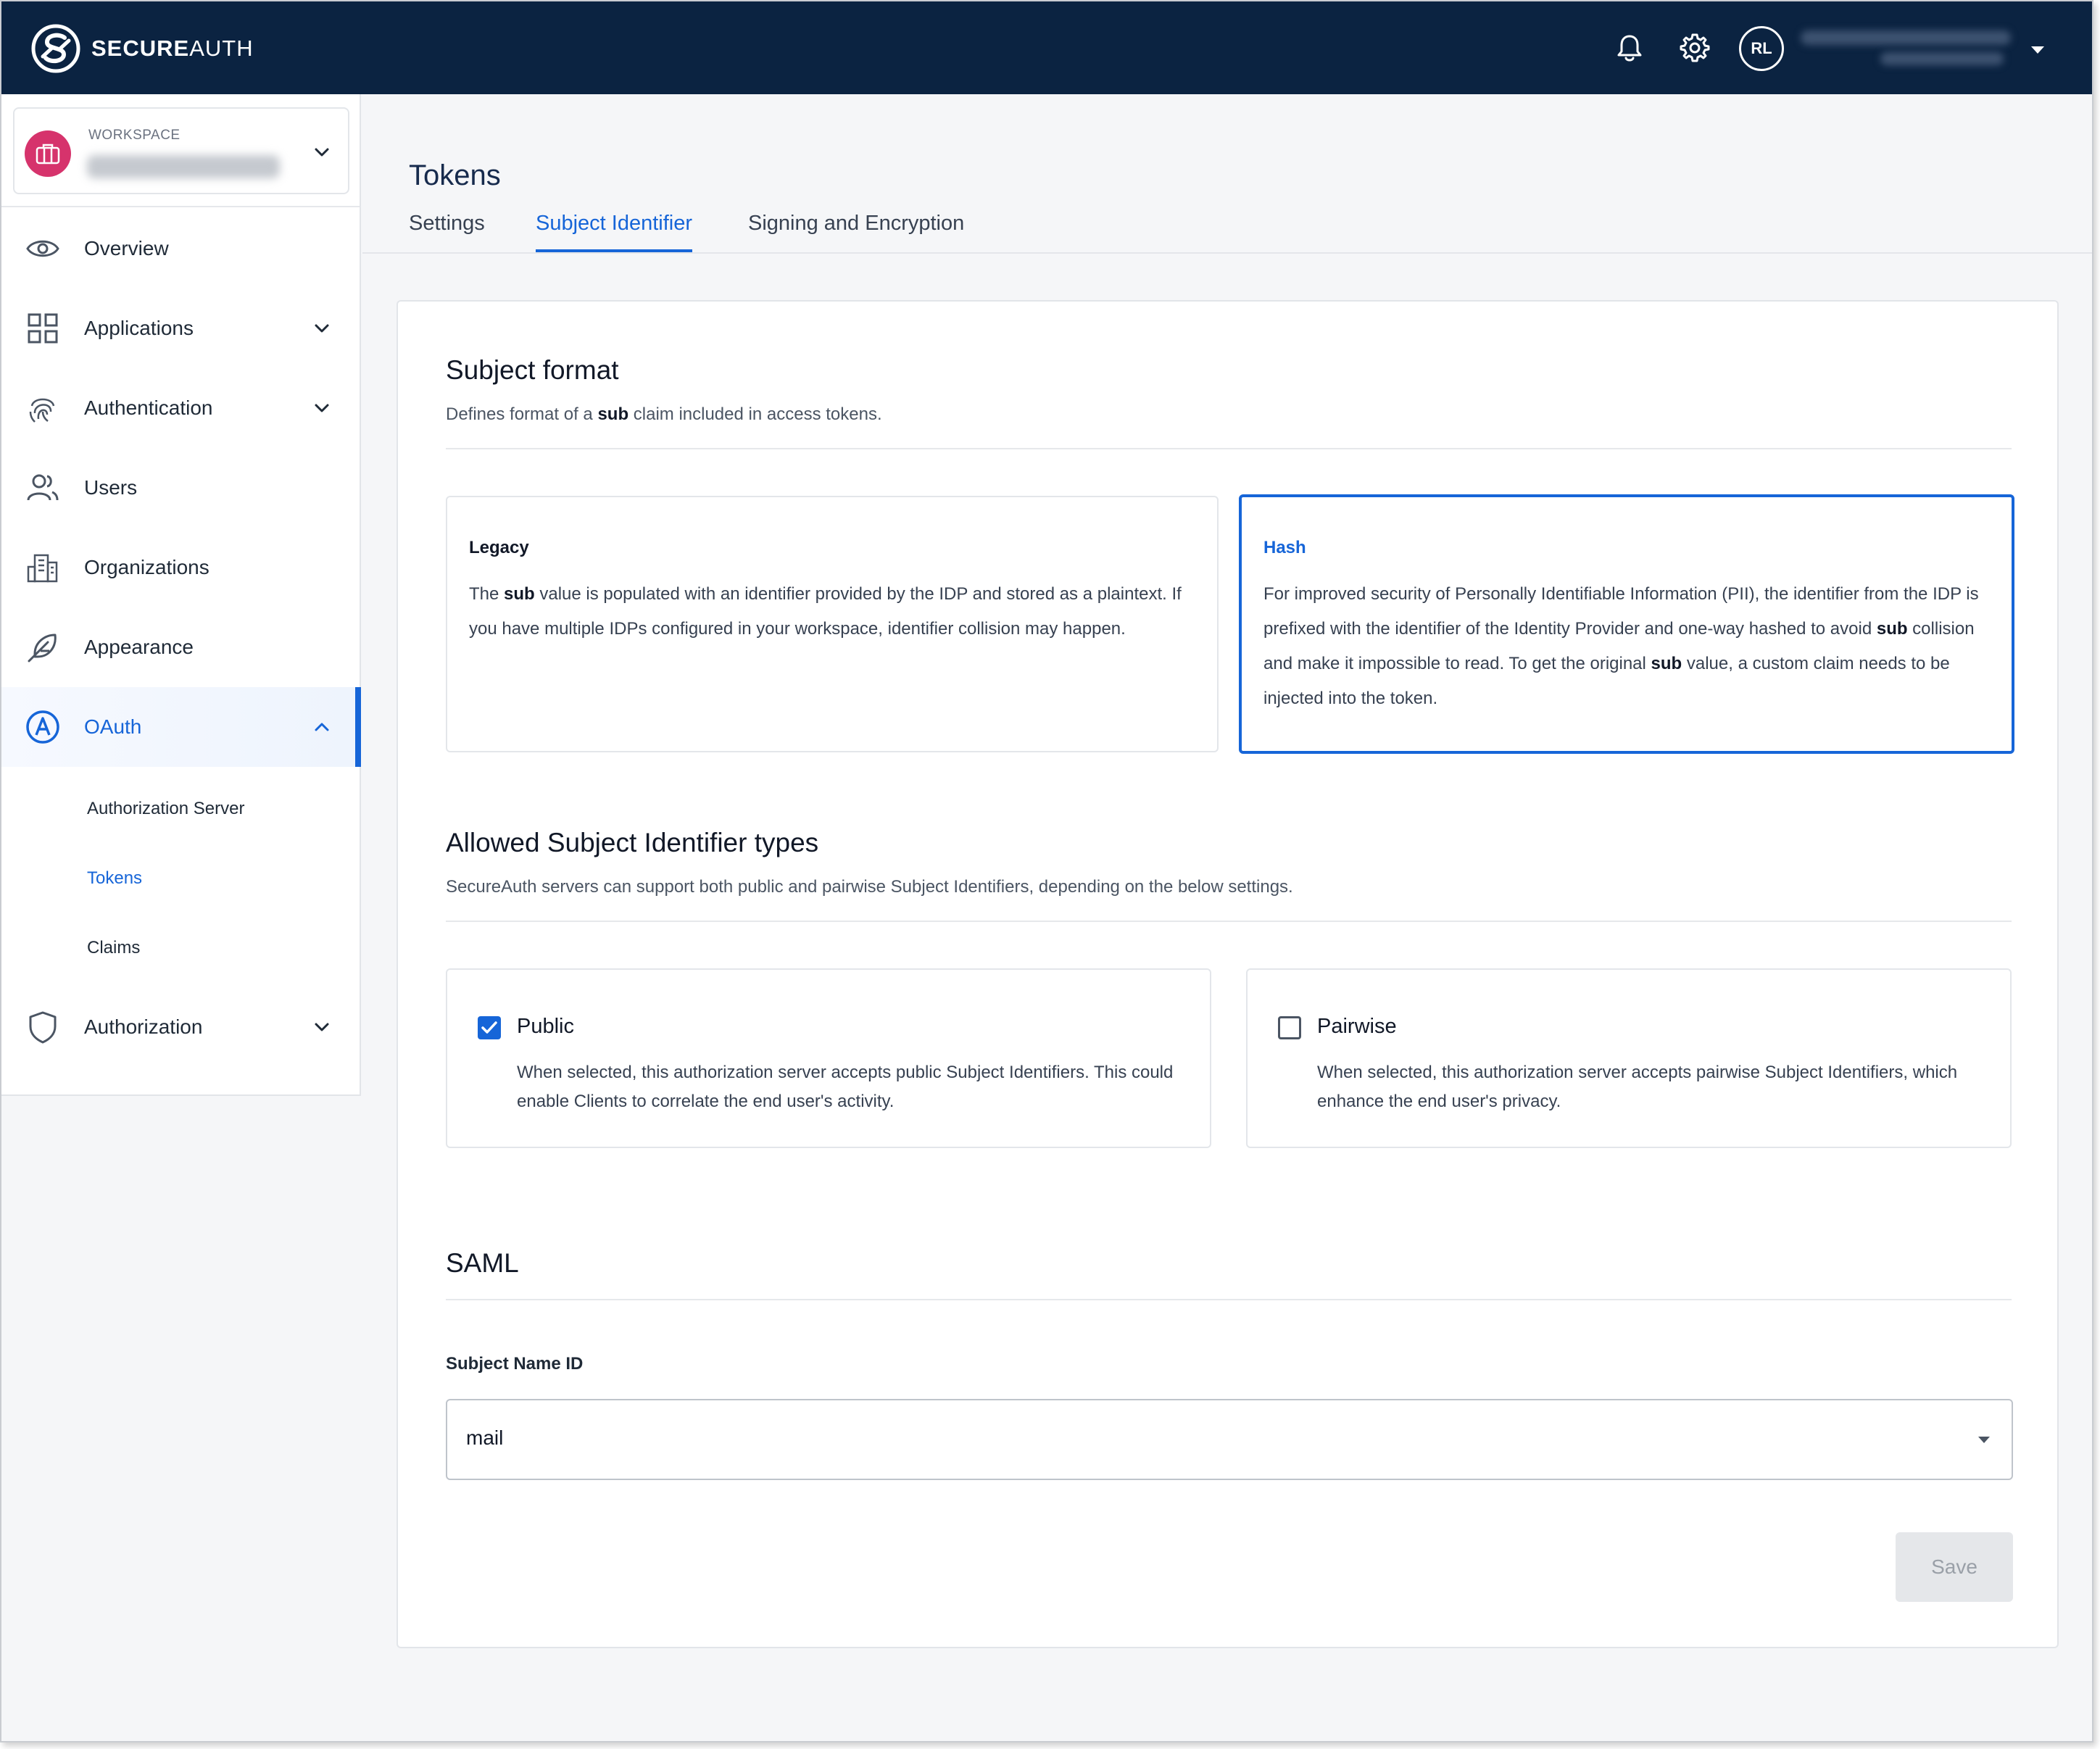 The height and width of the screenshot is (1749, 2100). What do you see at coordinates (1227, 253) in the screenshot?
I see `tabs-divider` at bounding box center [1227, 253].